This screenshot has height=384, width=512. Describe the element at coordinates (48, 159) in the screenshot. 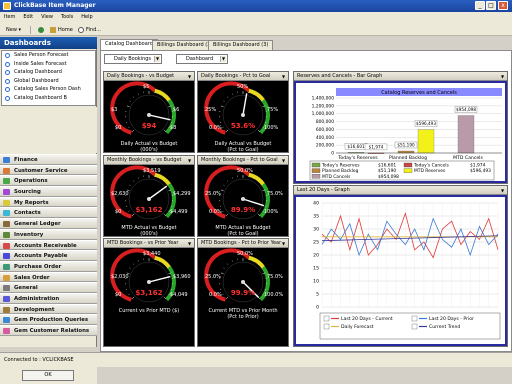

I see `module-group: Finance` at that location.